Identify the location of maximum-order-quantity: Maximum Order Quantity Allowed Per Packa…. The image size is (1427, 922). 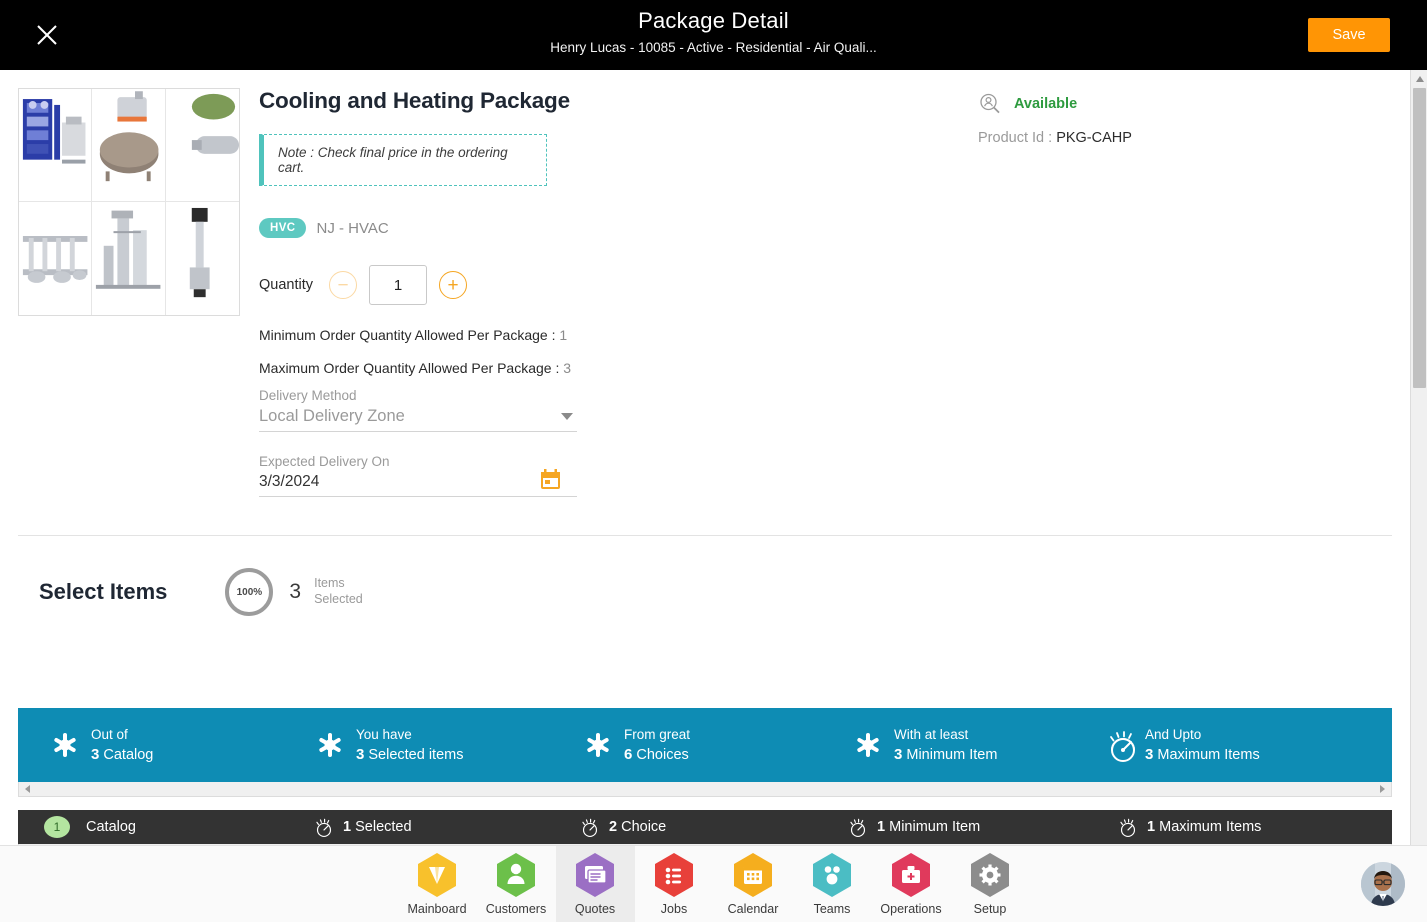
(609, 368).